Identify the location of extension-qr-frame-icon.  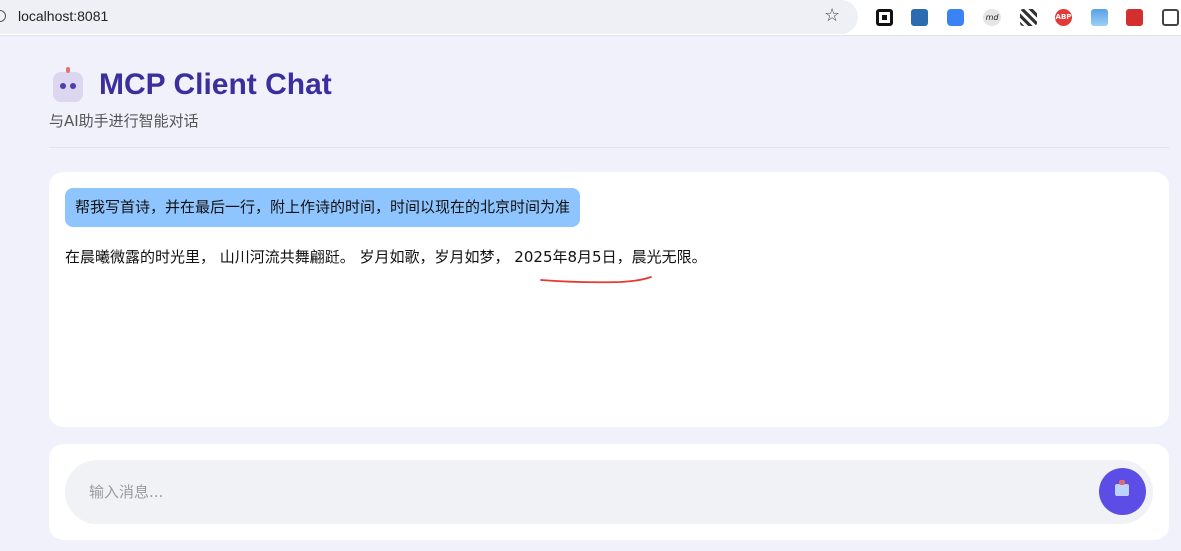
(884, 17).